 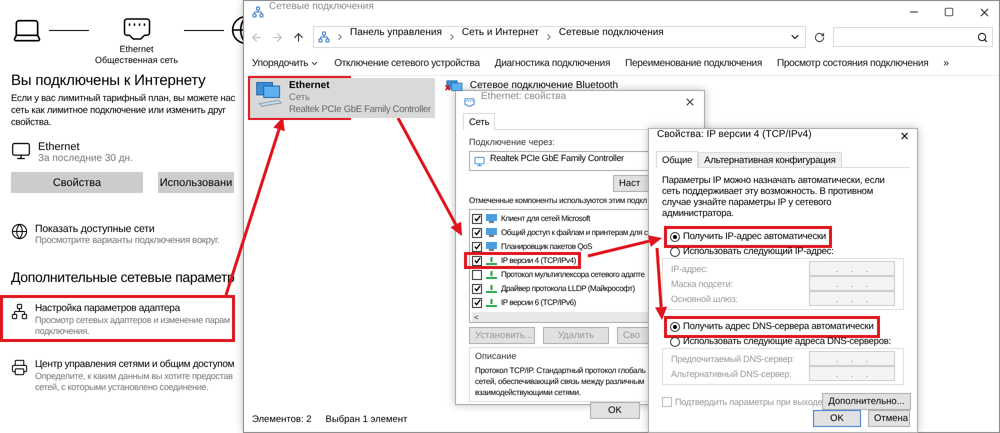 I want to click on radio-label: Получить адрес DNS-сервера автоматически, so click(x=778, y=327).